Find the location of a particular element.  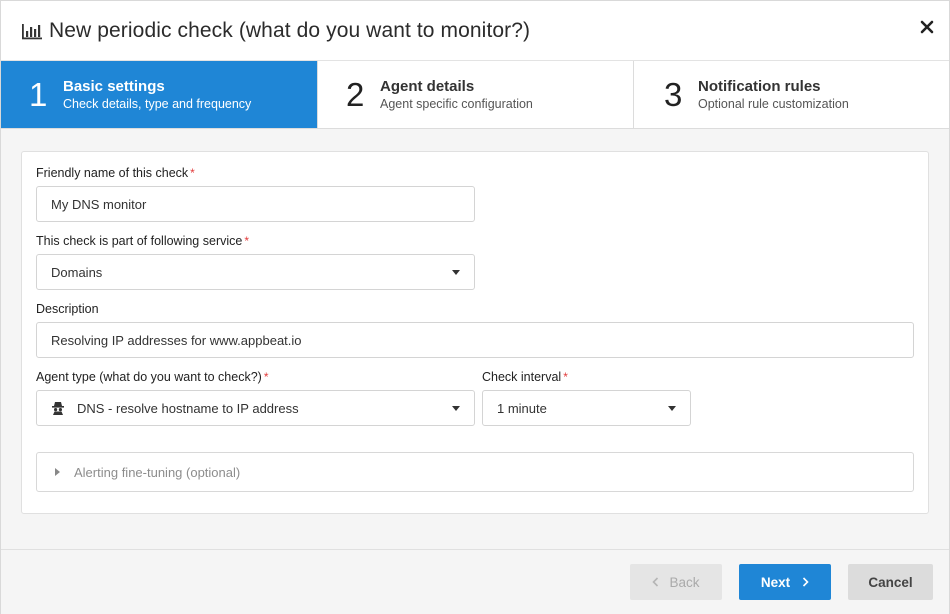

step-title: Notification rules is located at coordinates (759, 86).